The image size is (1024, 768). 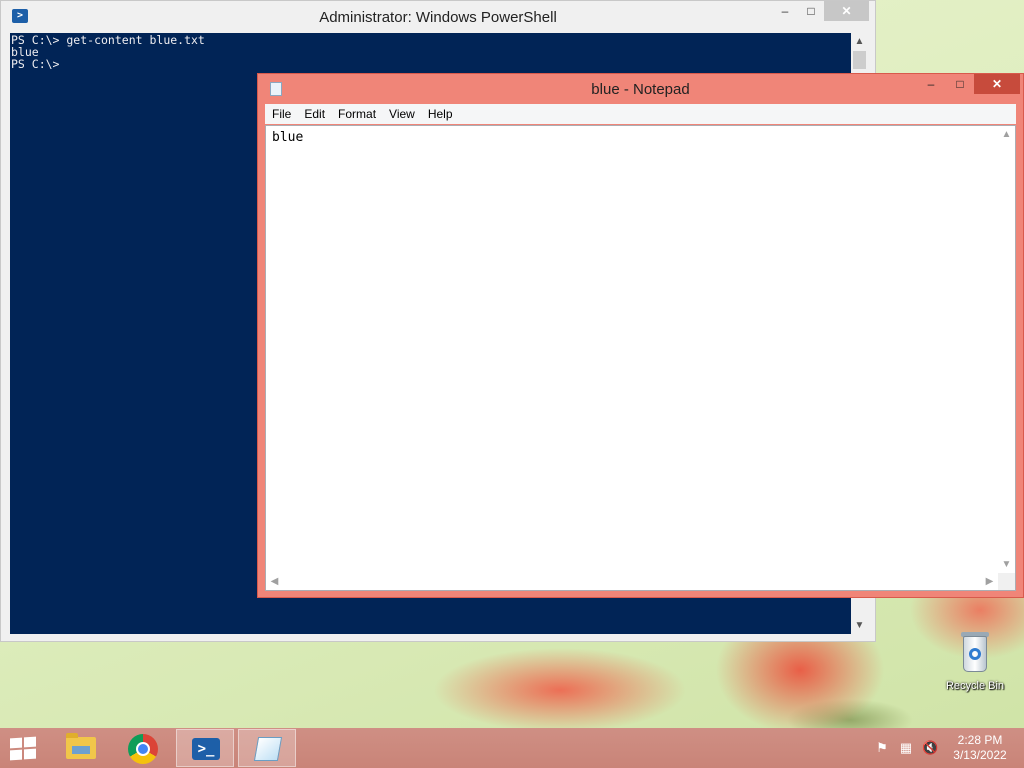 I want to click on taskbar-file-explorer, so click(x=81, y=748).